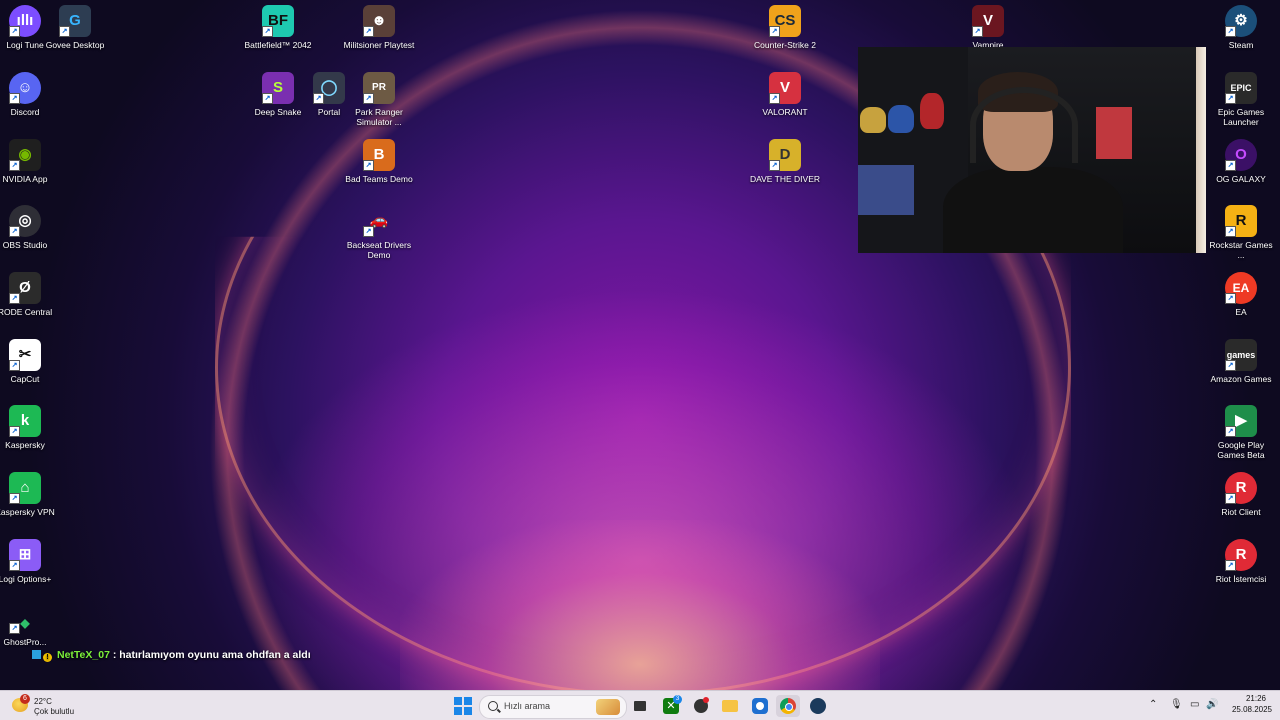  I want to click on desktop-icon-capcut: ✂ ↗ CapCut, so click(30, 361).